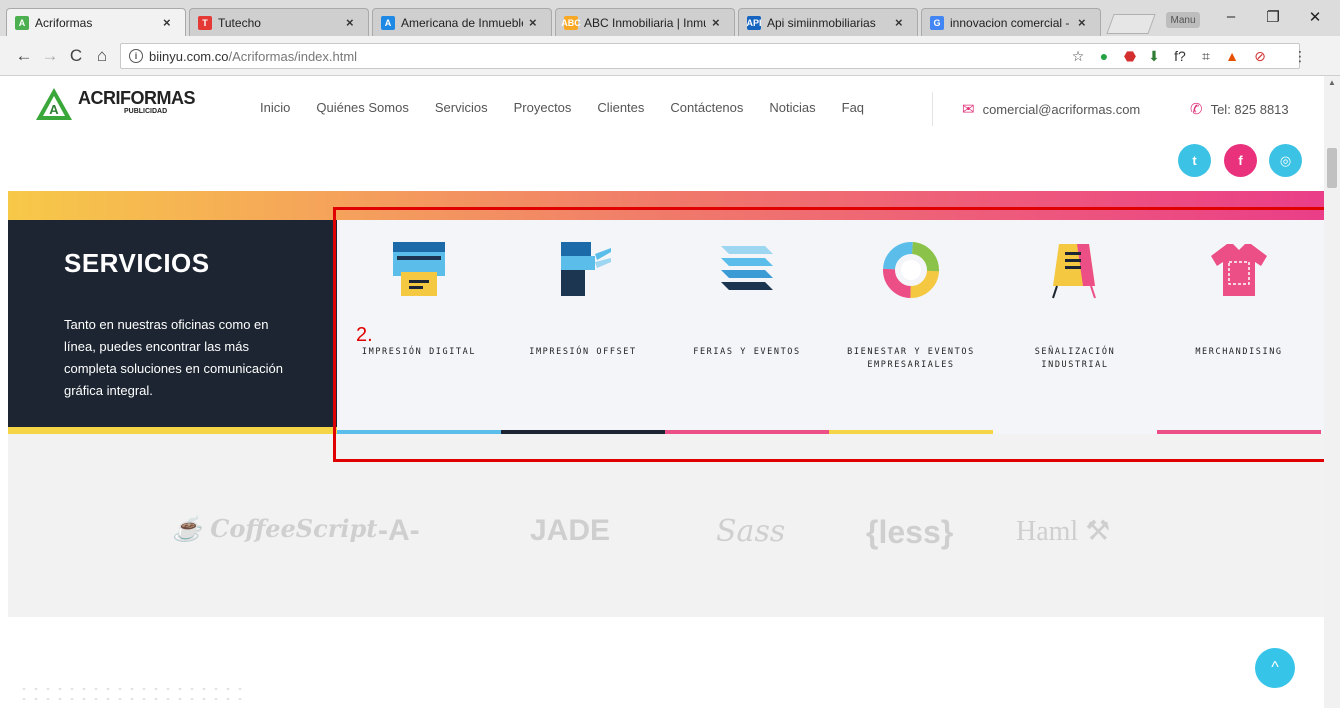 The width and height of the screenshot is (1340, 708). What do you see at coordinates (1075, 327) in the screenshot?
I see `service-senalizacion-industrial: SEÑALIZACIÓN INDUSTRIAL` at bounding box center [1075, 327].